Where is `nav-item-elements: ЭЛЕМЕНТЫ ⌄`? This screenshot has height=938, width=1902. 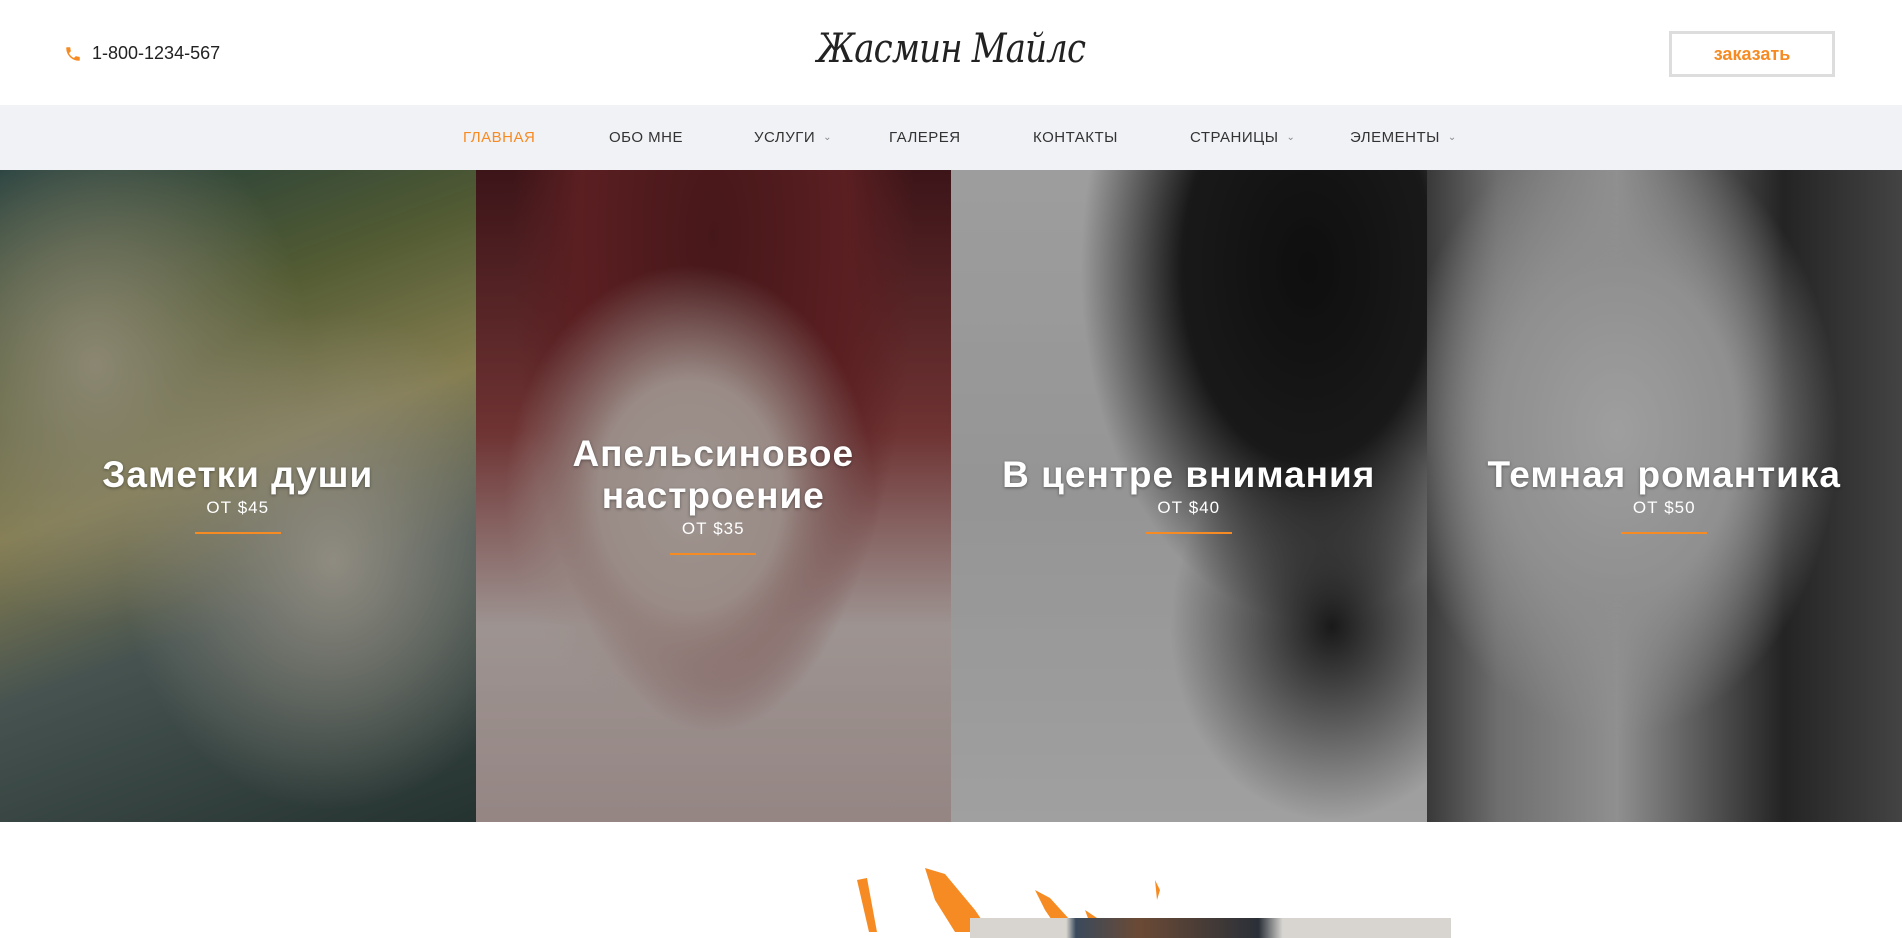 nav-item-elements: ЭЛЕМЕНТЫ ⌄ is located at coordinates (1403, 137).